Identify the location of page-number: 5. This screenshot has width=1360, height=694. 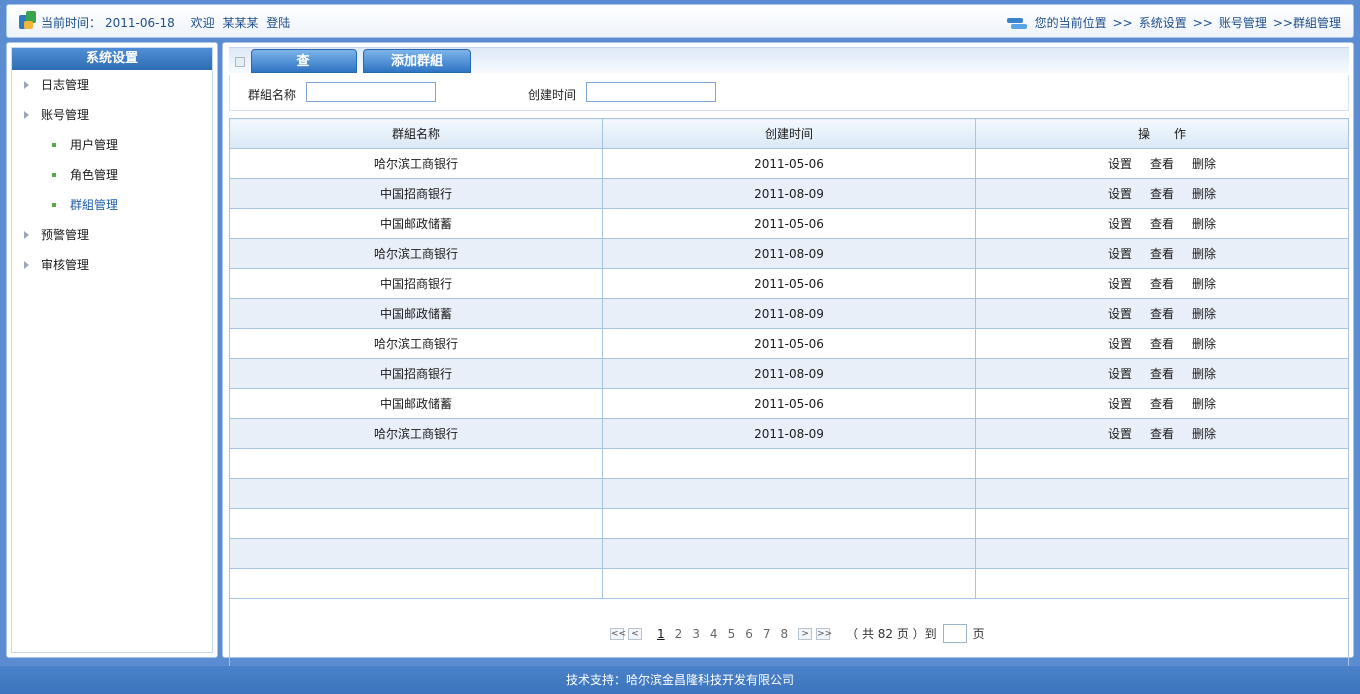
(732, 634).